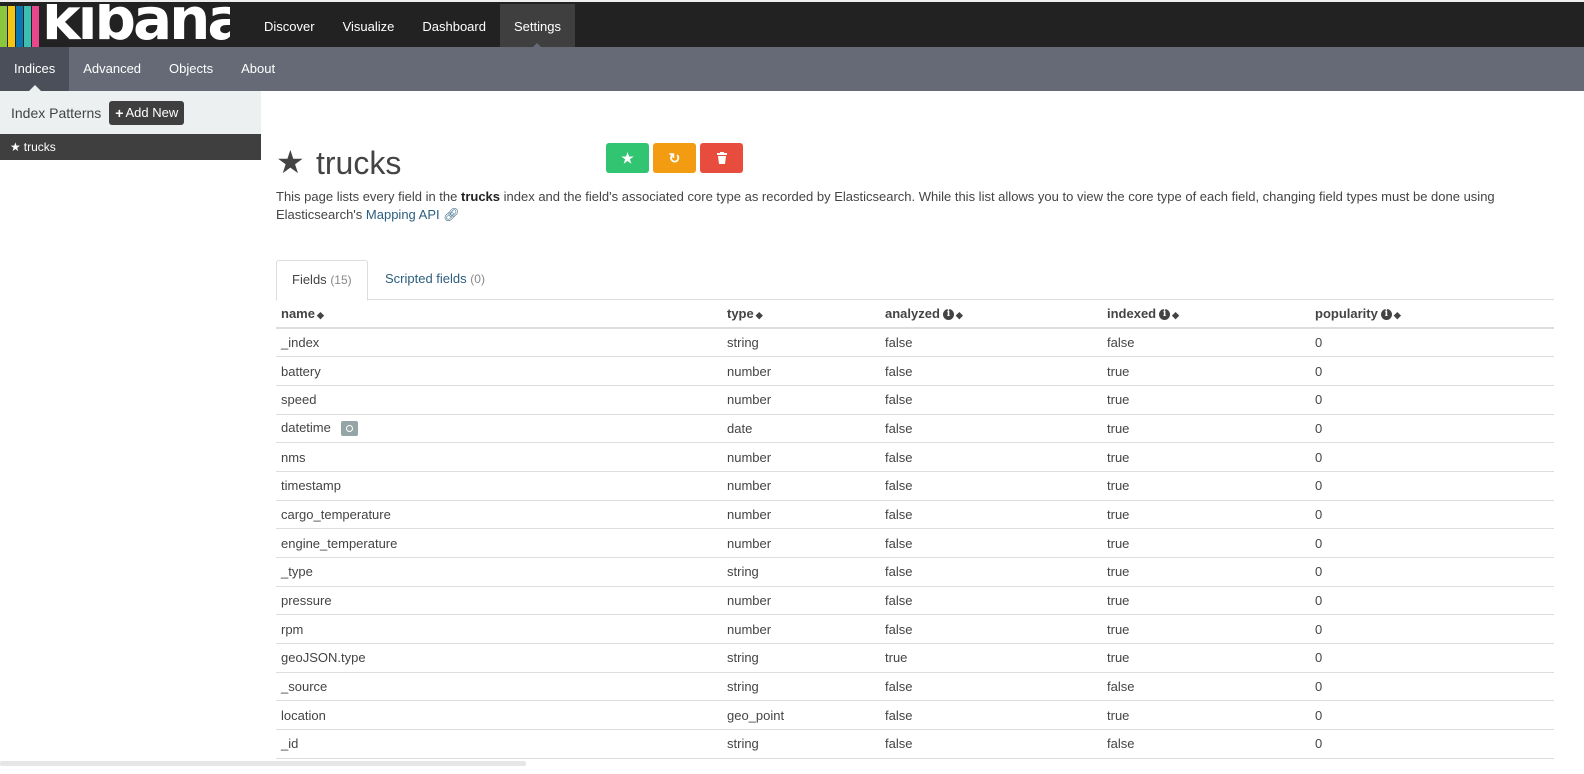 This screenshot has width=1584, height=774. I want to click on cell-type: geo_point, so click(801, 715).